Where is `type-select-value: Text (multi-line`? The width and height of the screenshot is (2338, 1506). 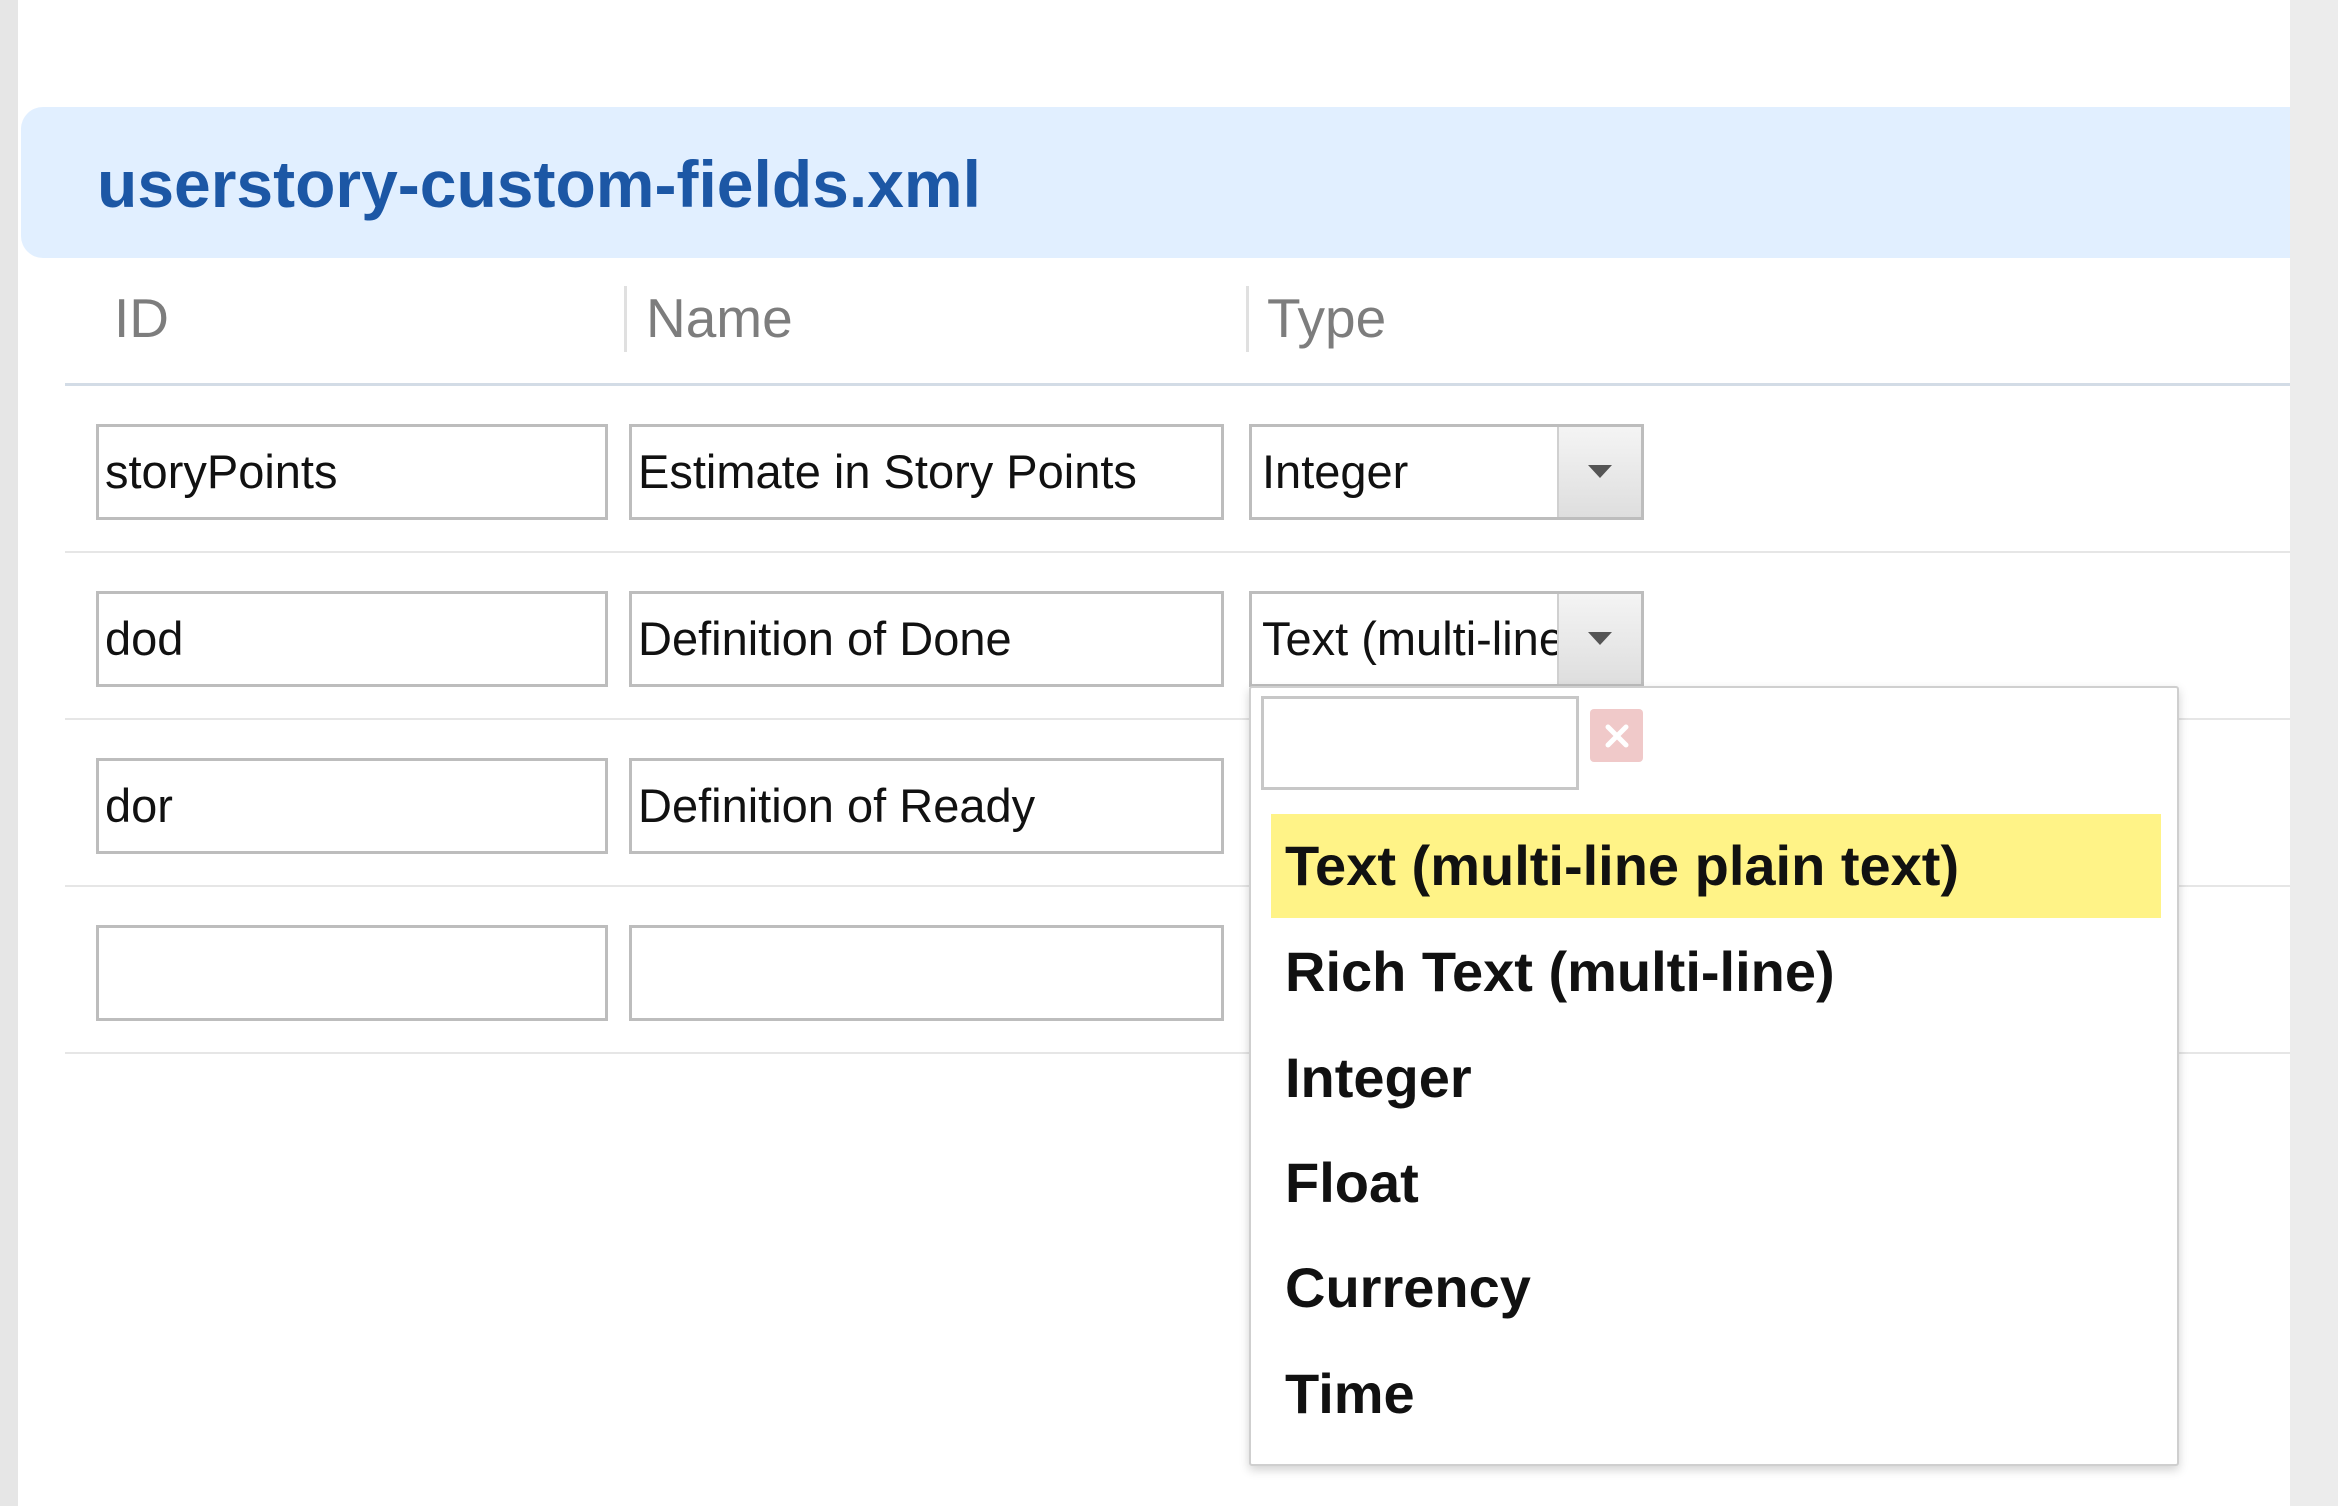
type-select-value: Text (multi-line is located at coordinates (1411, 638).